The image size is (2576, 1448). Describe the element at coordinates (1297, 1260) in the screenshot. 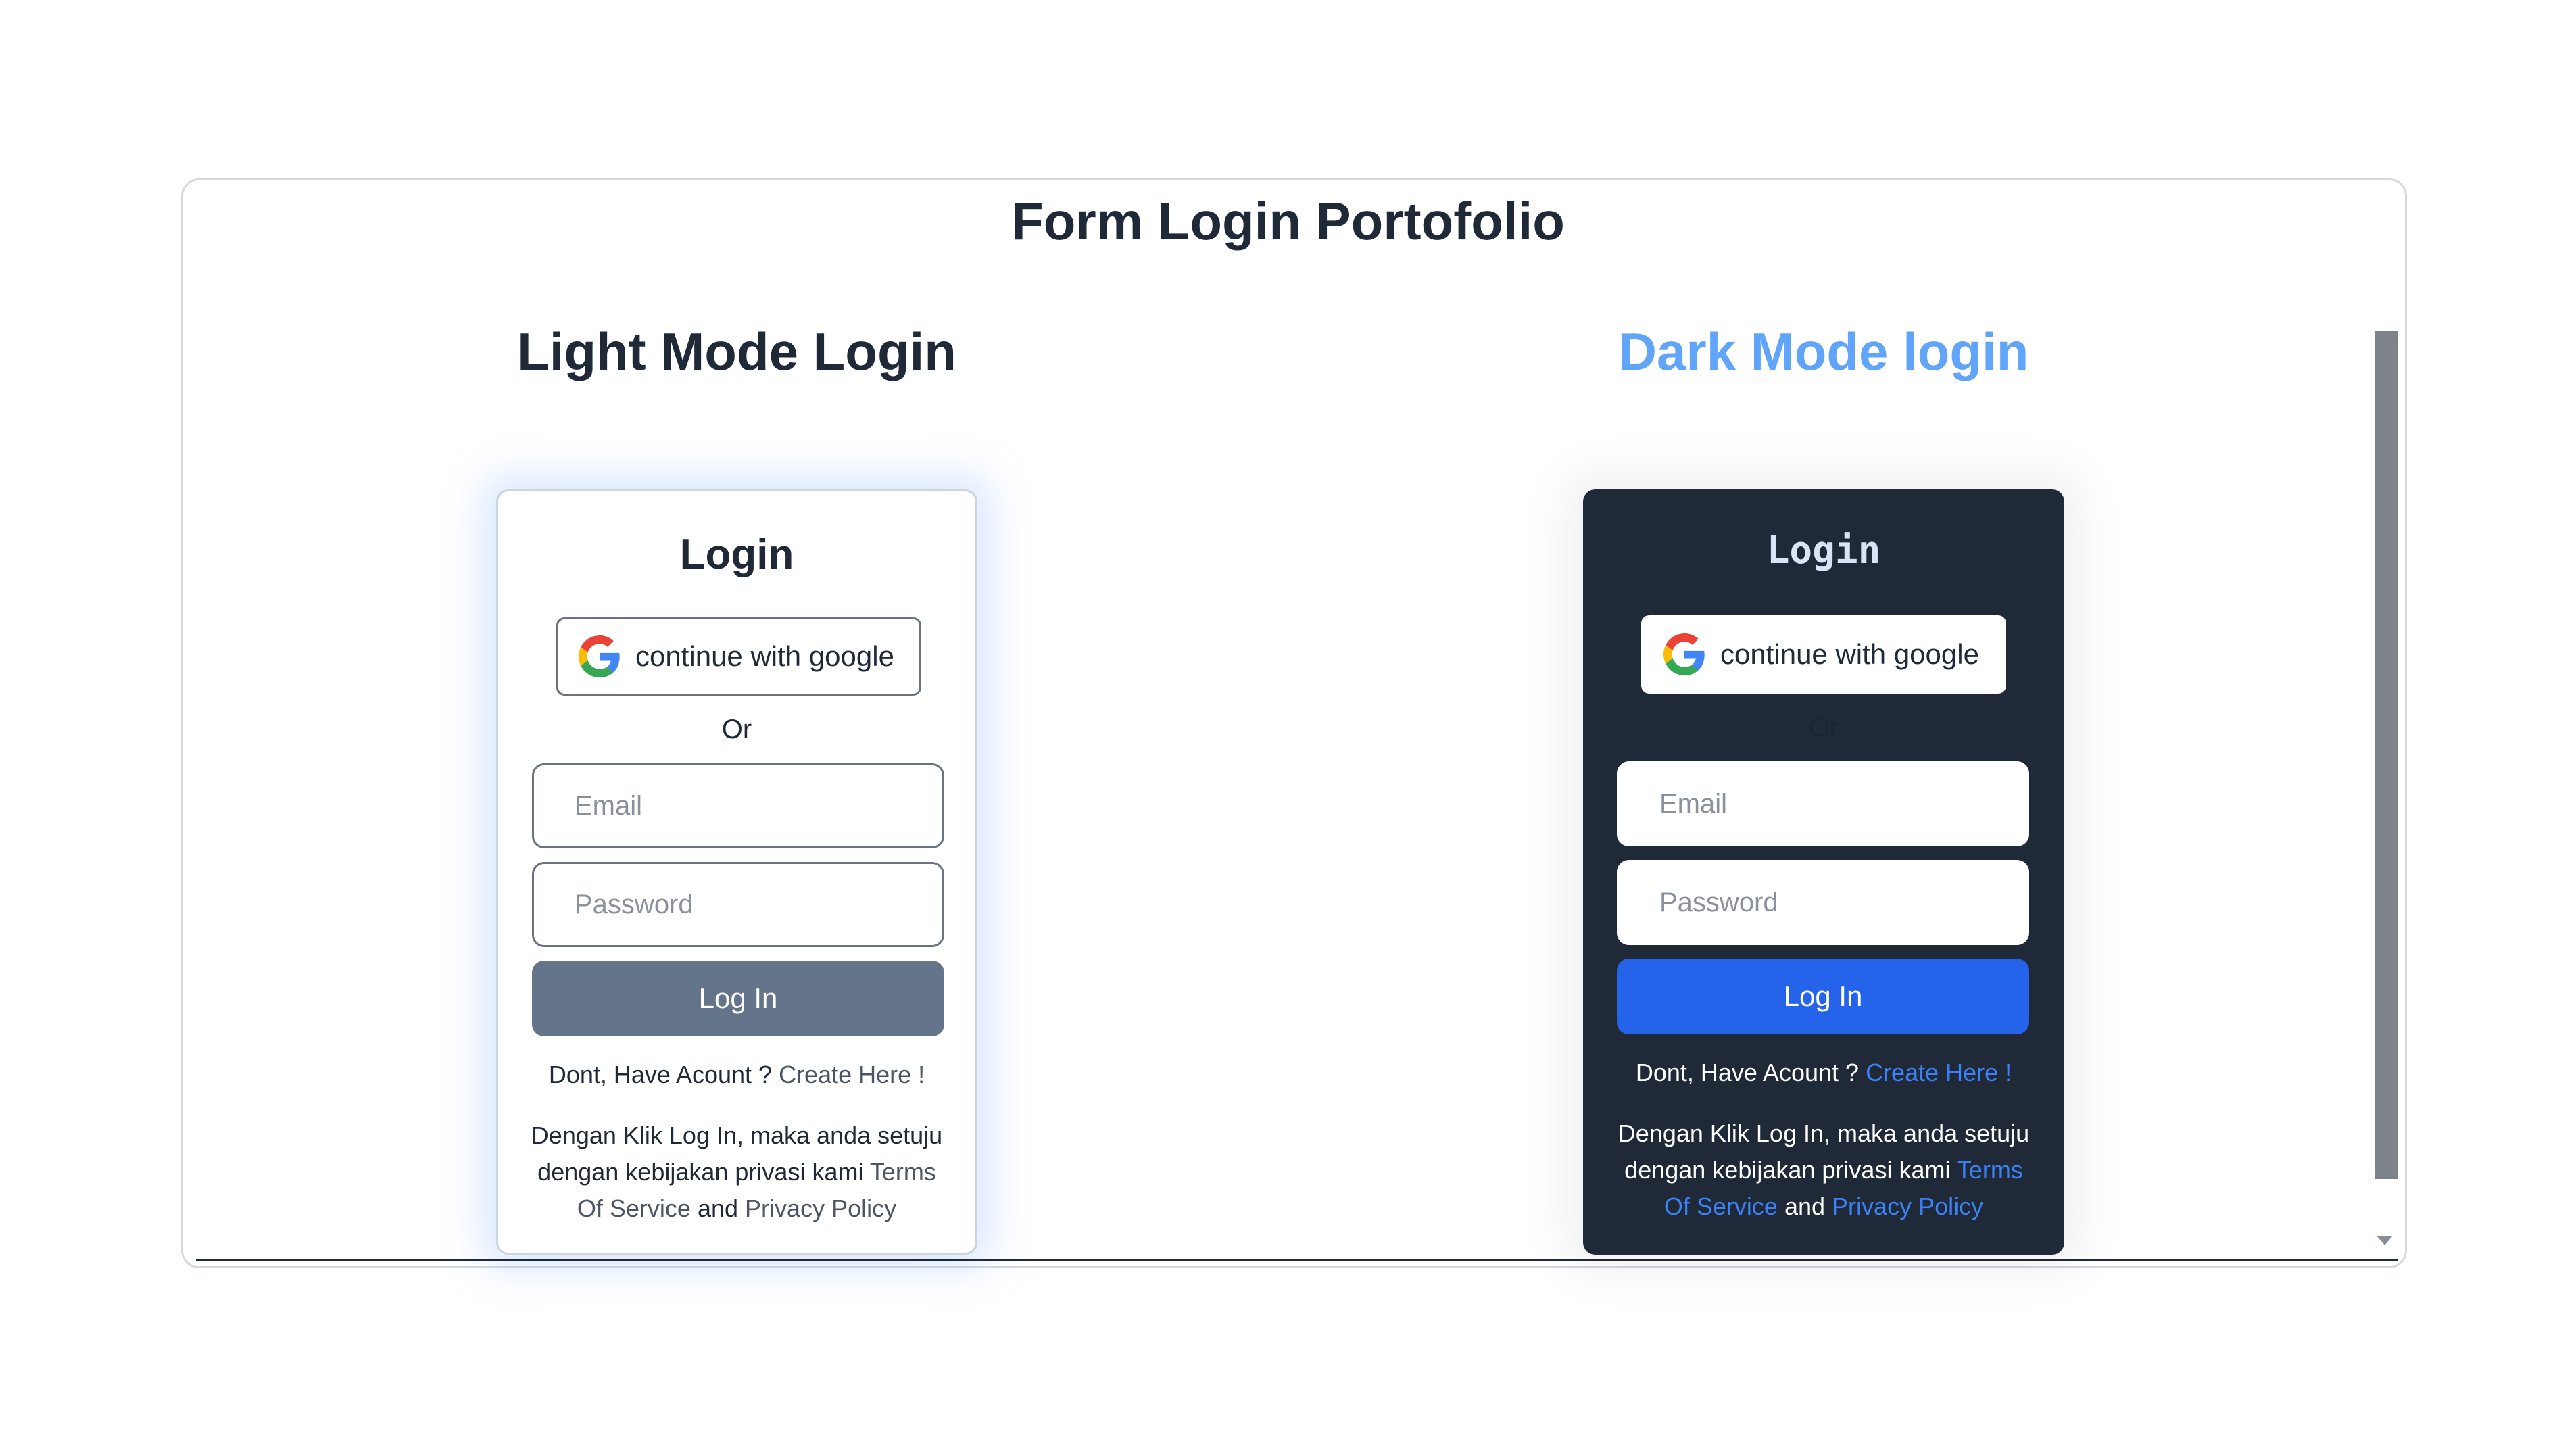

I see `bottom-divider` at that location.